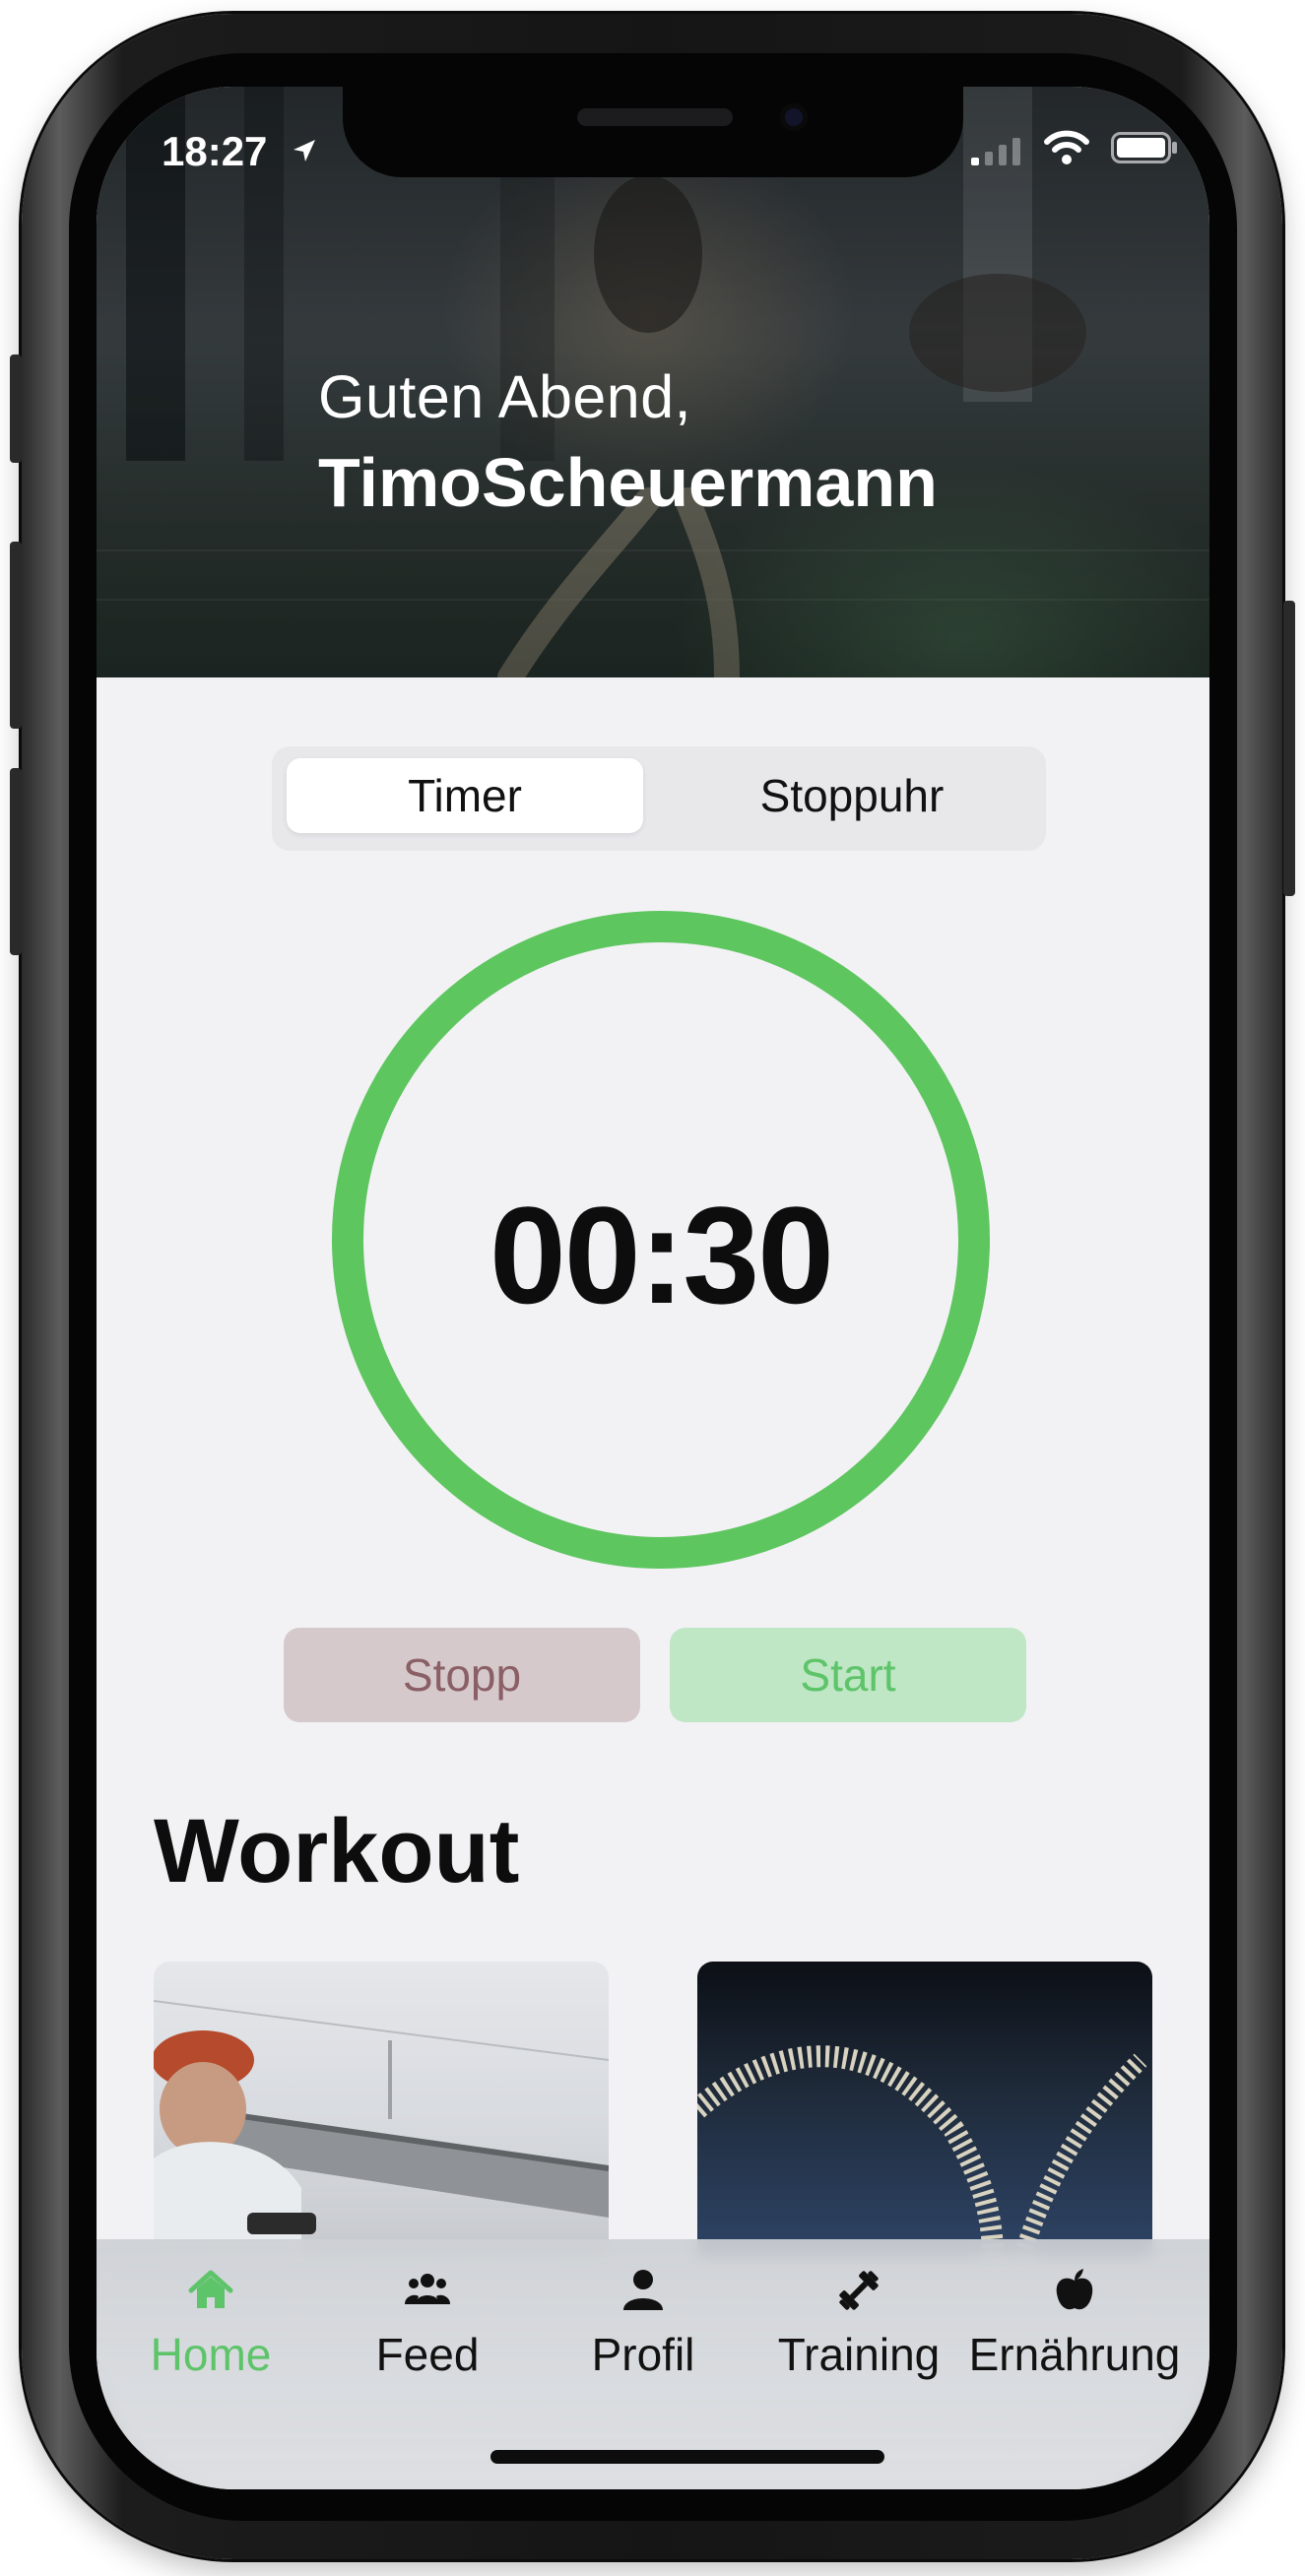 This screenshot has width=1305, height=2576. What do you see at coordinates (661, 1255) in the screenshot?
I see `timer-display: 00:30` at bounding box center [661, 1255].